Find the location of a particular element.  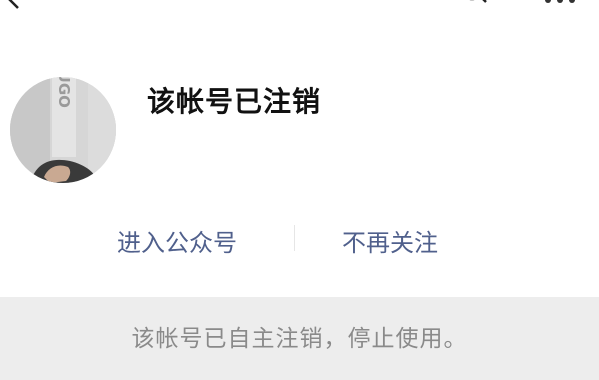

action-row: 进入公众号 不再关注 is located at coordinates (299, 238).